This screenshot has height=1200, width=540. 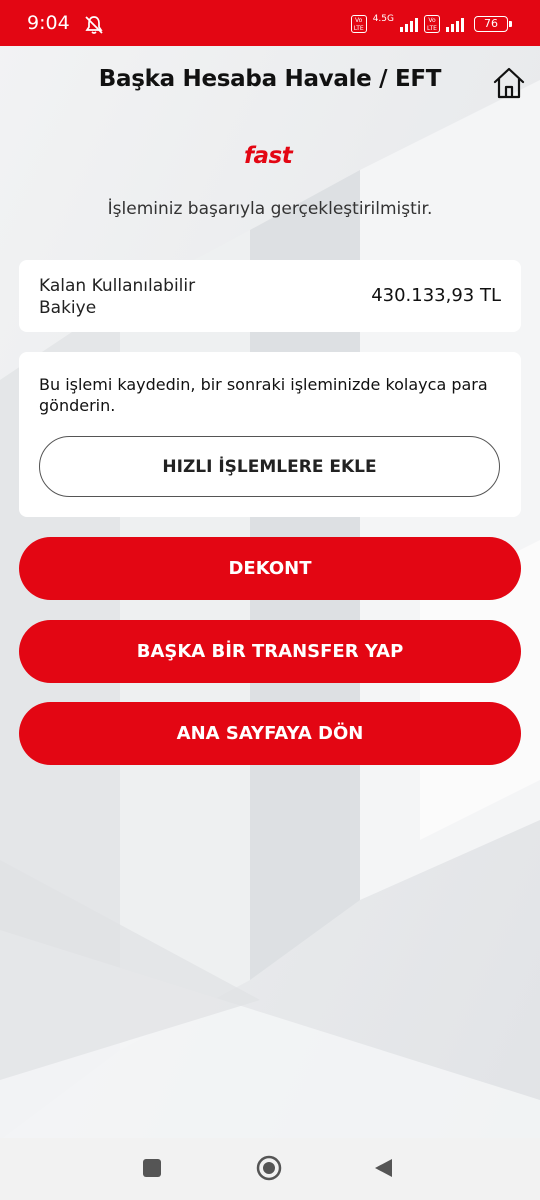 What do you see at coordinates (509, 83) in the screenshot?
I see `home-icon` at bounding box center [509, 83].